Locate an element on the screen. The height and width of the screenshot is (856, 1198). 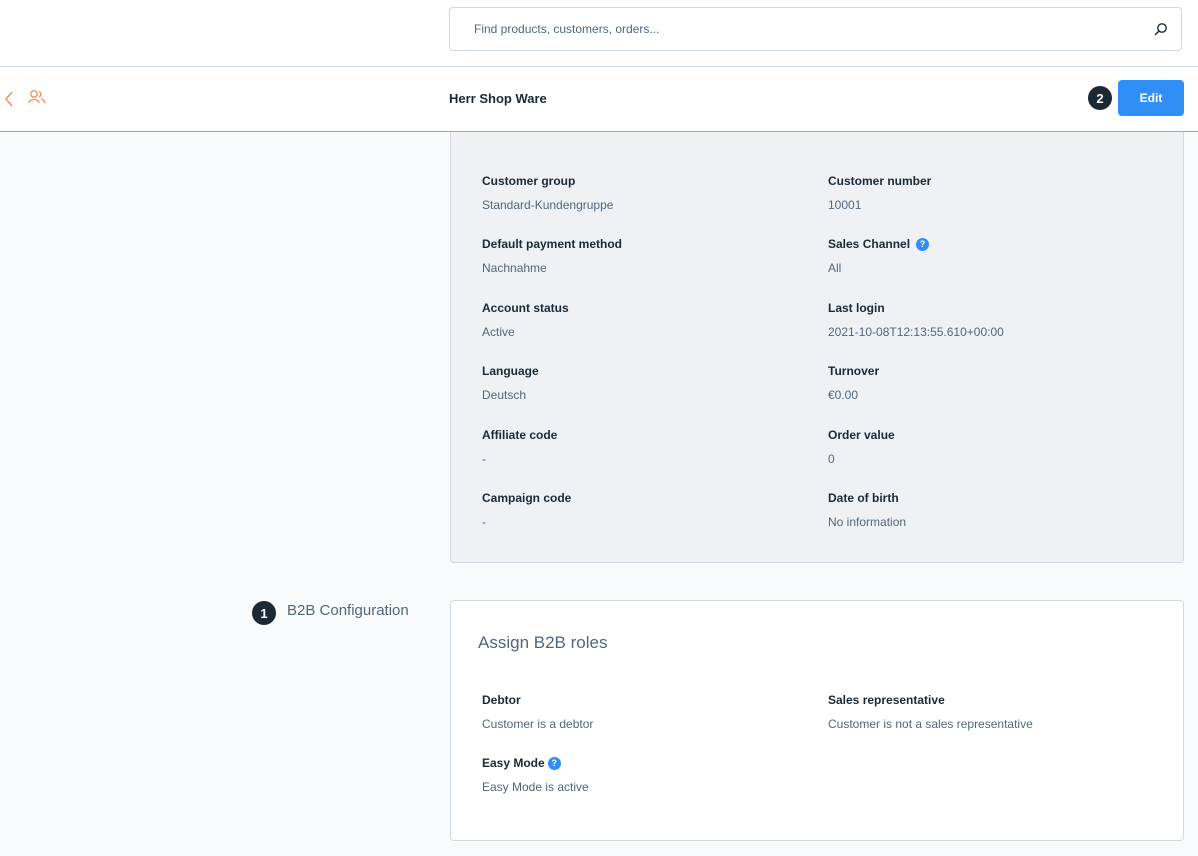
easy-mode-label: Easy Mode is located at coordinates (513, 763).